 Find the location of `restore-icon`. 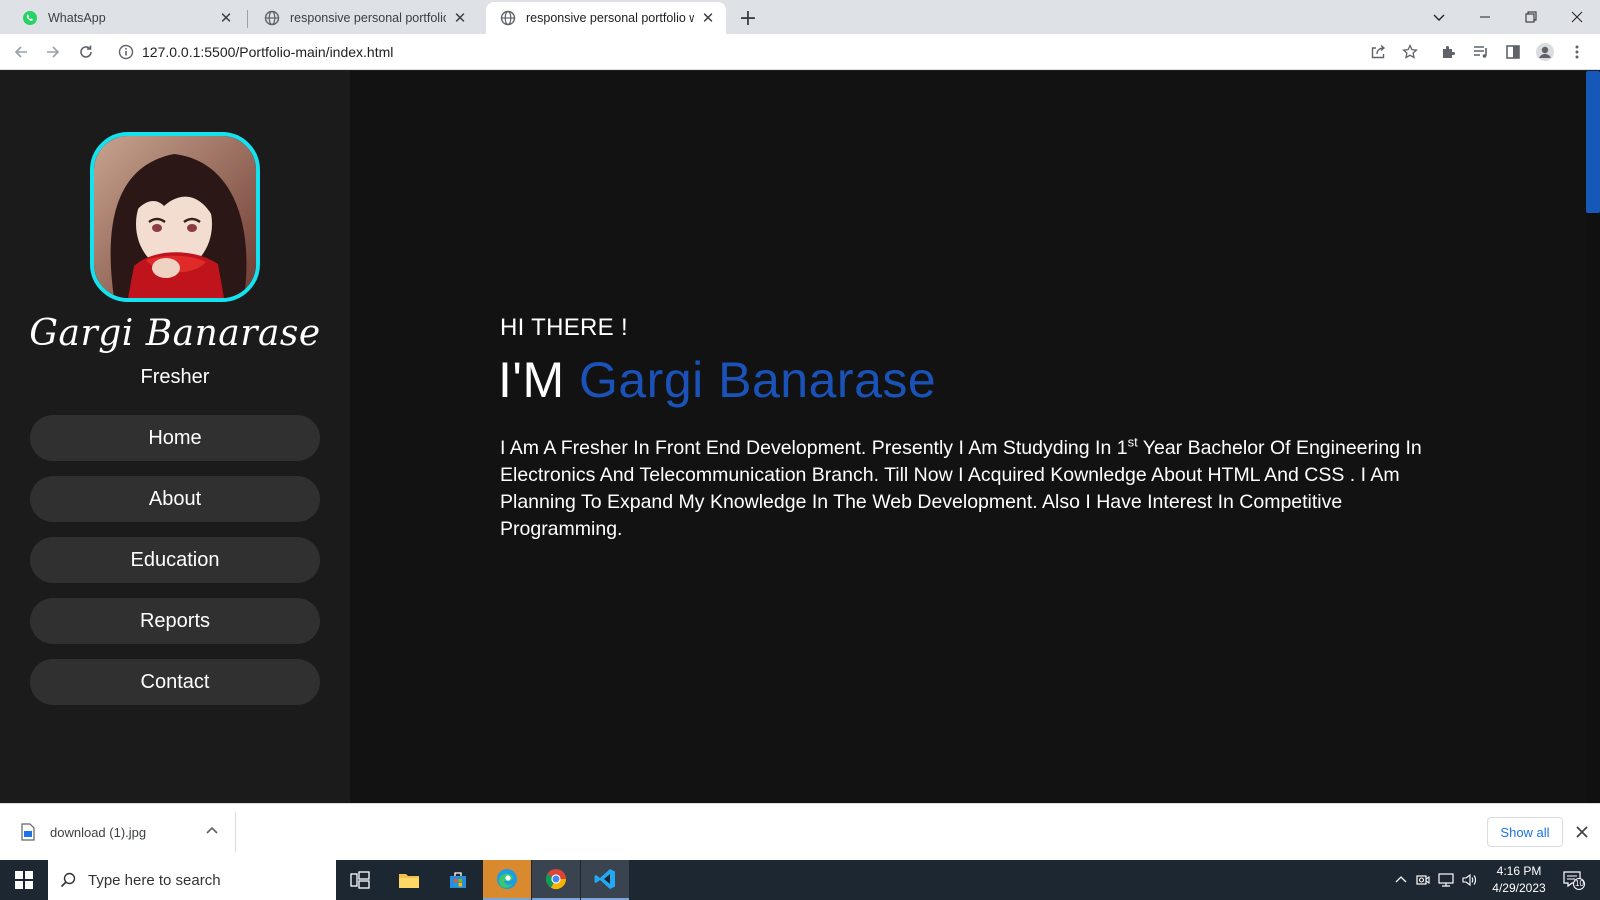

restore-icon is located at coordinates (1531, 17).